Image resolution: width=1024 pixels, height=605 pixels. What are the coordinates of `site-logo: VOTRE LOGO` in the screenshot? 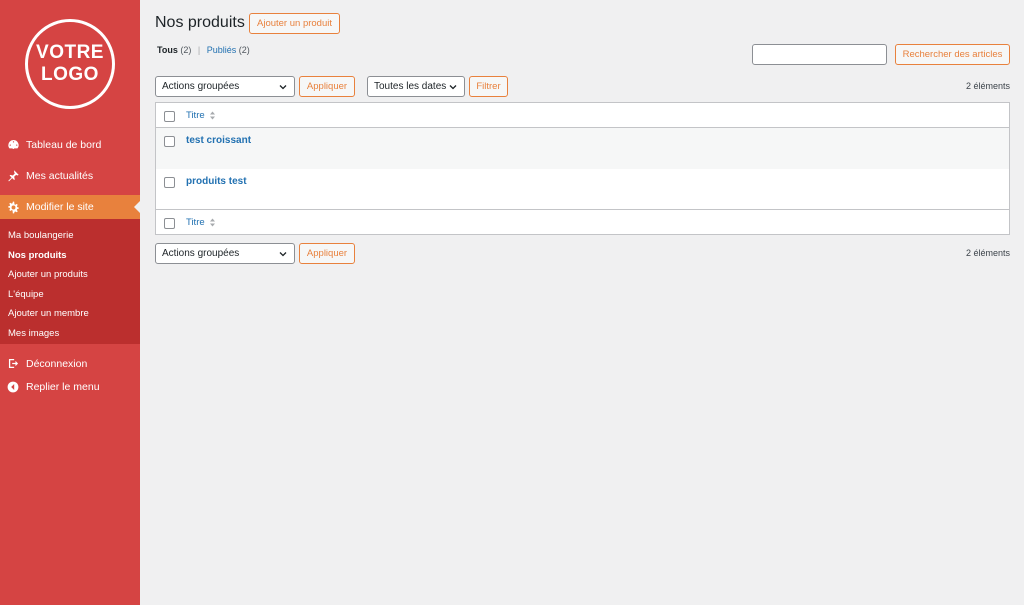 It's located at (70, 64).